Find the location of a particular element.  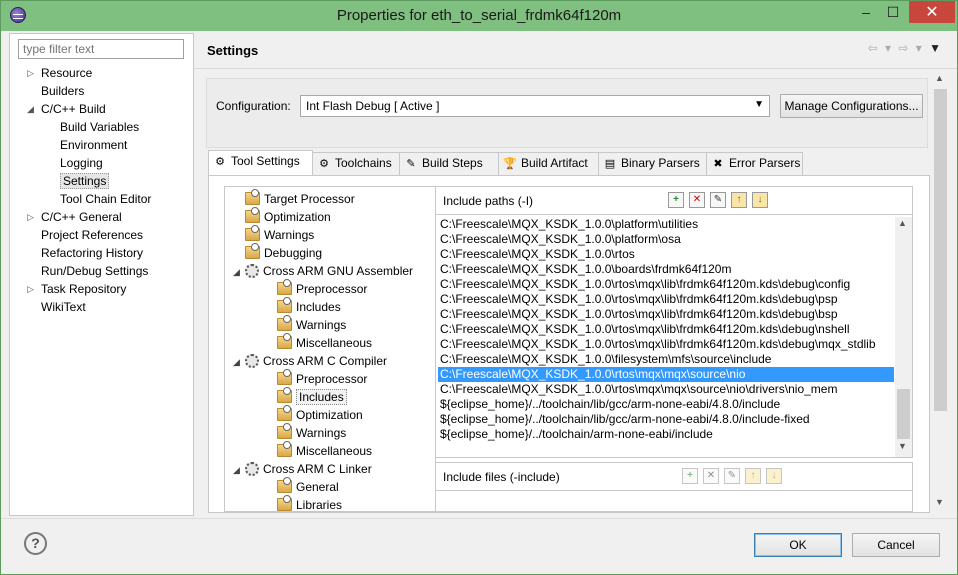

tab-toolchains: ⚙ Toolchains is located at coordinates (356, 163).